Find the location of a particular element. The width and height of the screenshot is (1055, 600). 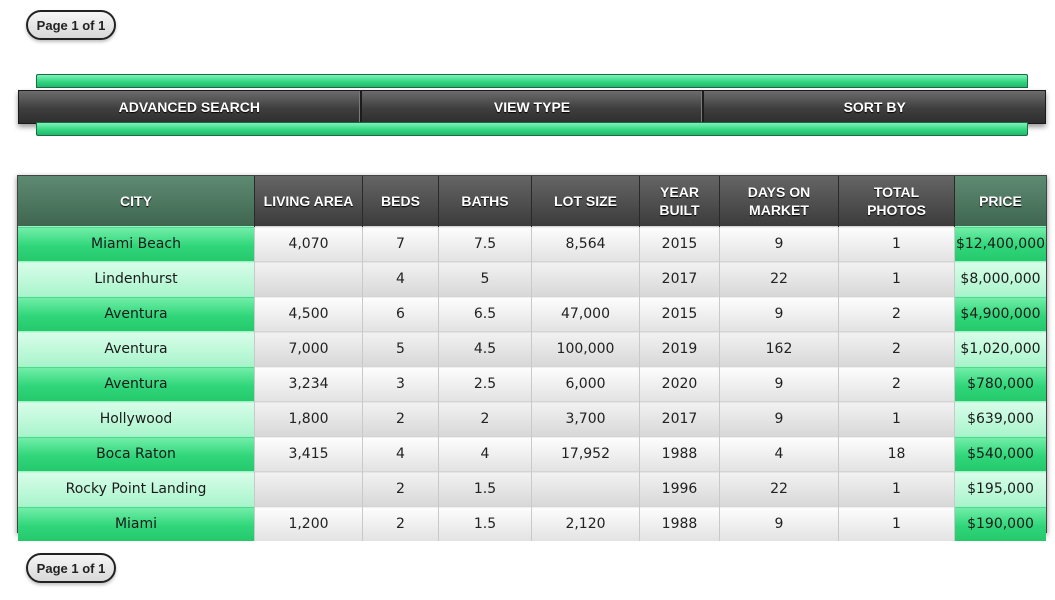

cell-baths: 5 is located at coordinates (485, 279).